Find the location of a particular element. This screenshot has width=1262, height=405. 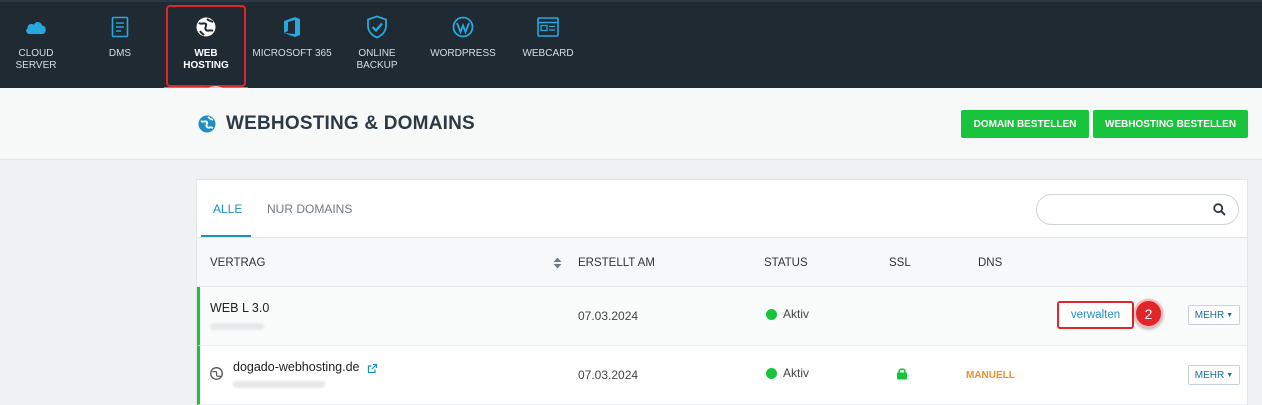

column-header-created: ERSTELLT AM is located at coordinates (616, 263).